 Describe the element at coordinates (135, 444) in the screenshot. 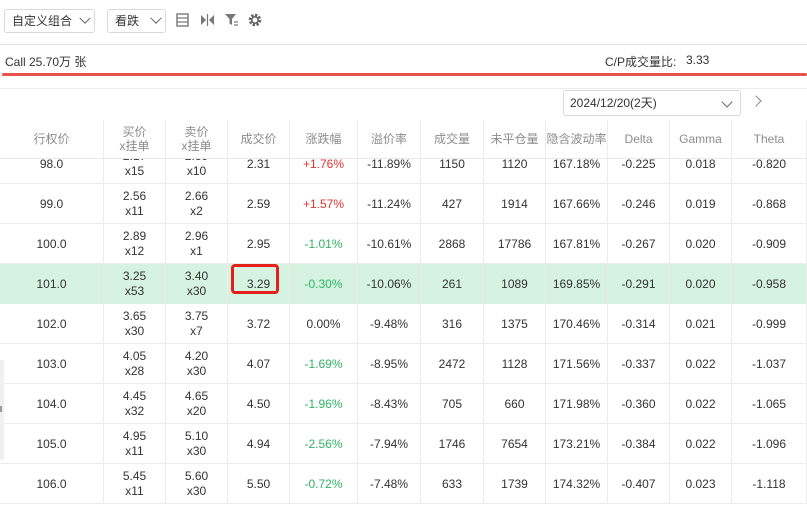

I see `cell-bid: 4.95 x11` at that location.